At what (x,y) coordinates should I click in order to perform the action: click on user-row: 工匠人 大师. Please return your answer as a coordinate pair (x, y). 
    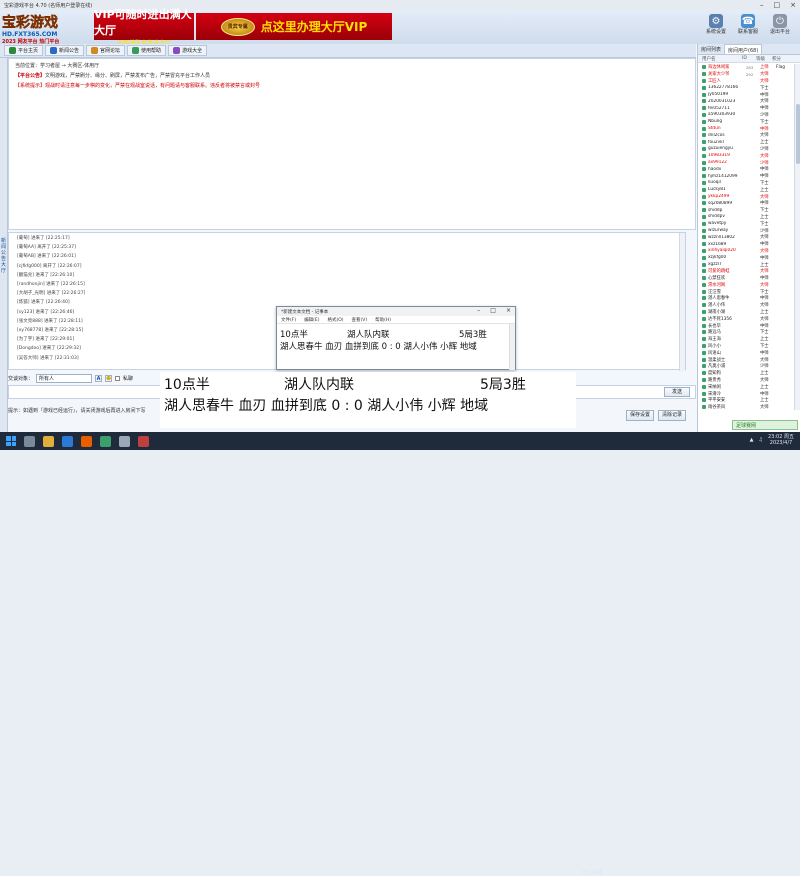
    Looking at the image, I should click on (746, 81).